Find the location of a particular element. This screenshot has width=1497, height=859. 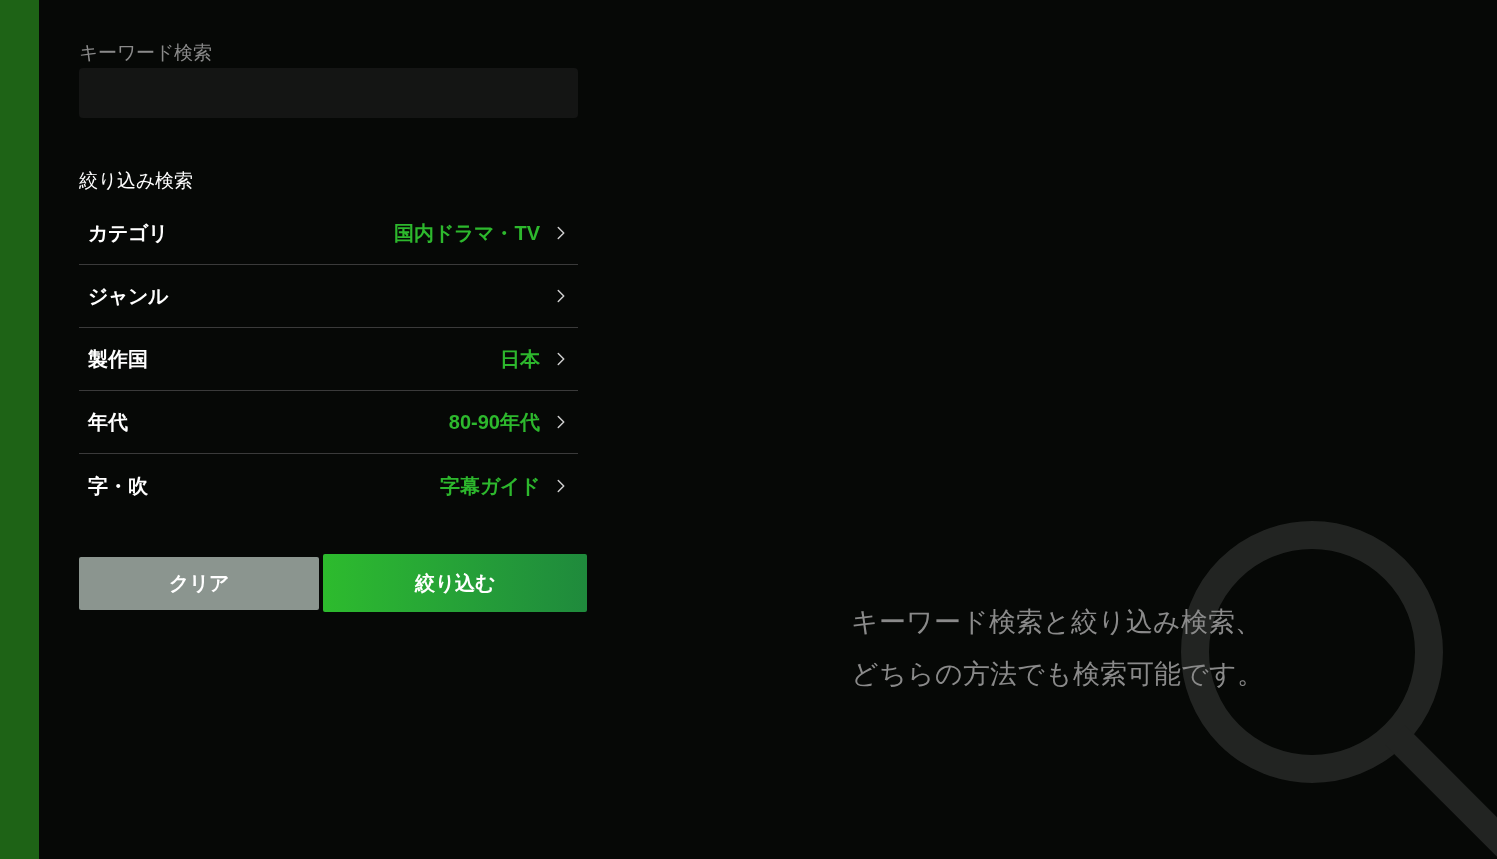

field-label: キーワード検索 is located at coordinates (146, 53).